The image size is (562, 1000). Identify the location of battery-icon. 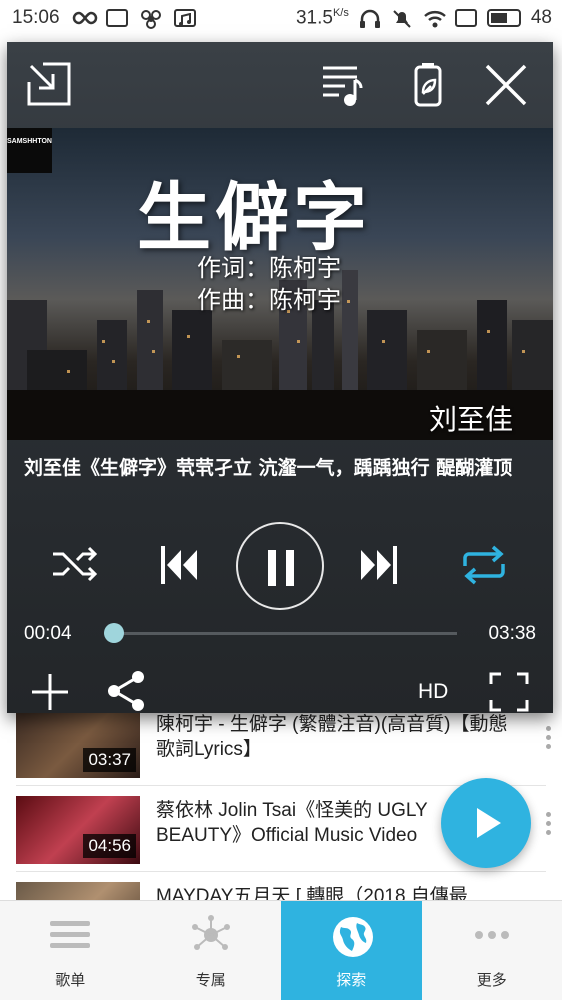
(503, 18).